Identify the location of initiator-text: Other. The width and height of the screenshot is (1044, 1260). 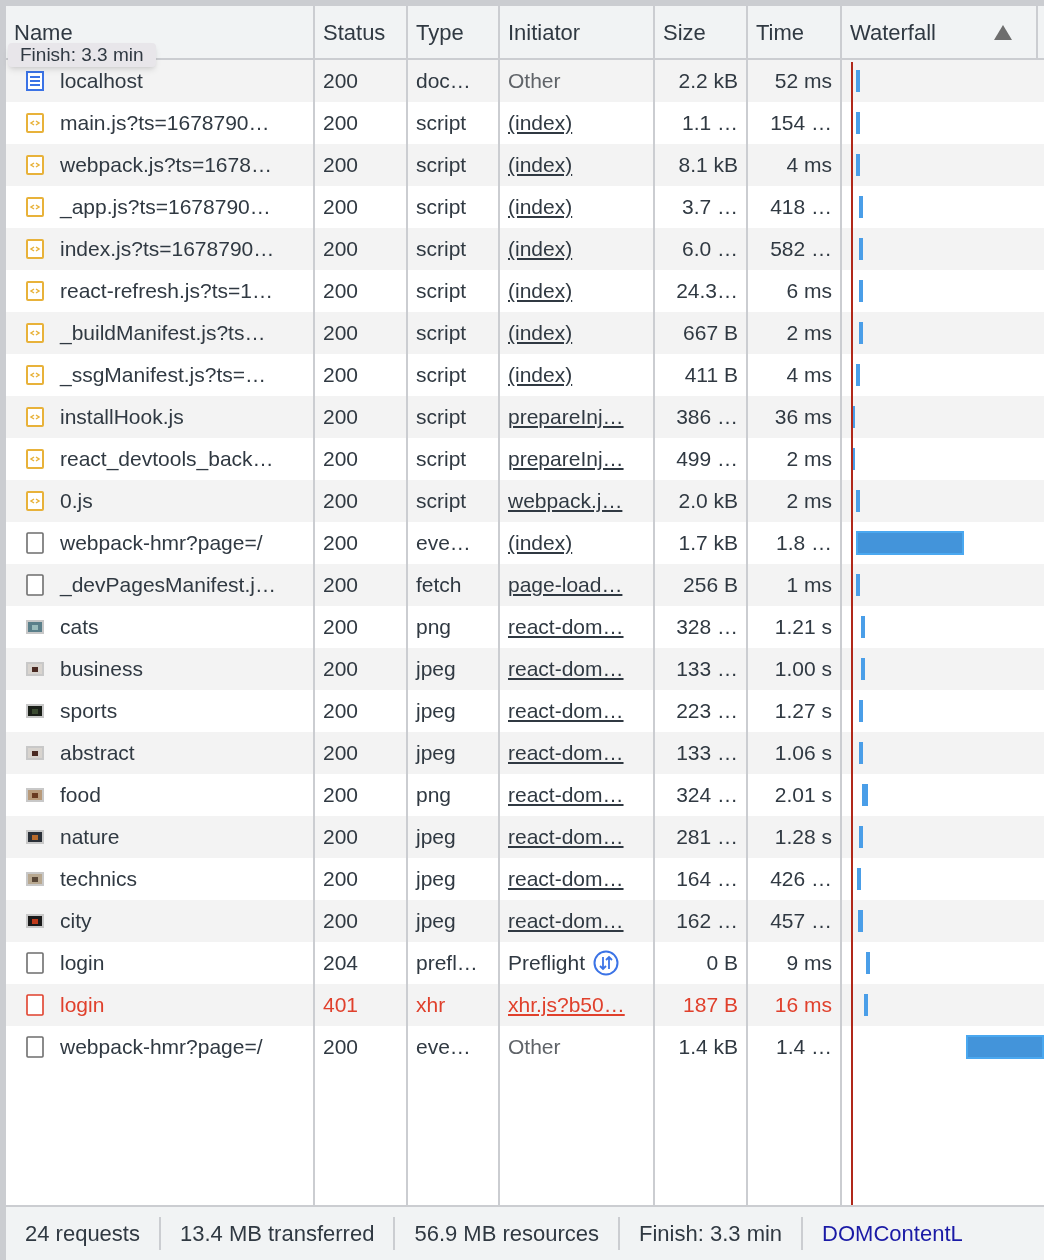
(534, 1047).